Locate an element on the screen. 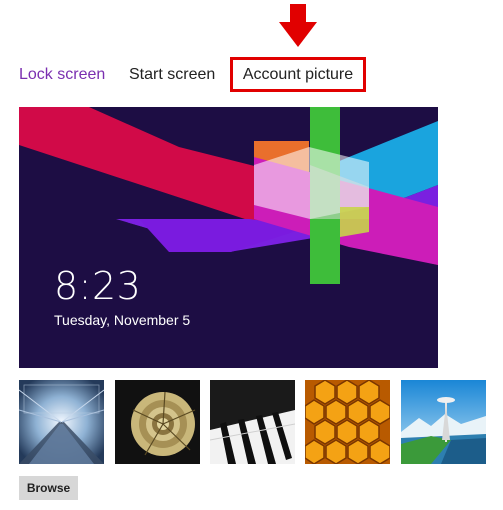 This screenshot has height=510, width=503. tab-lock-screen: Lock screen is located at coordinates (62, 75).